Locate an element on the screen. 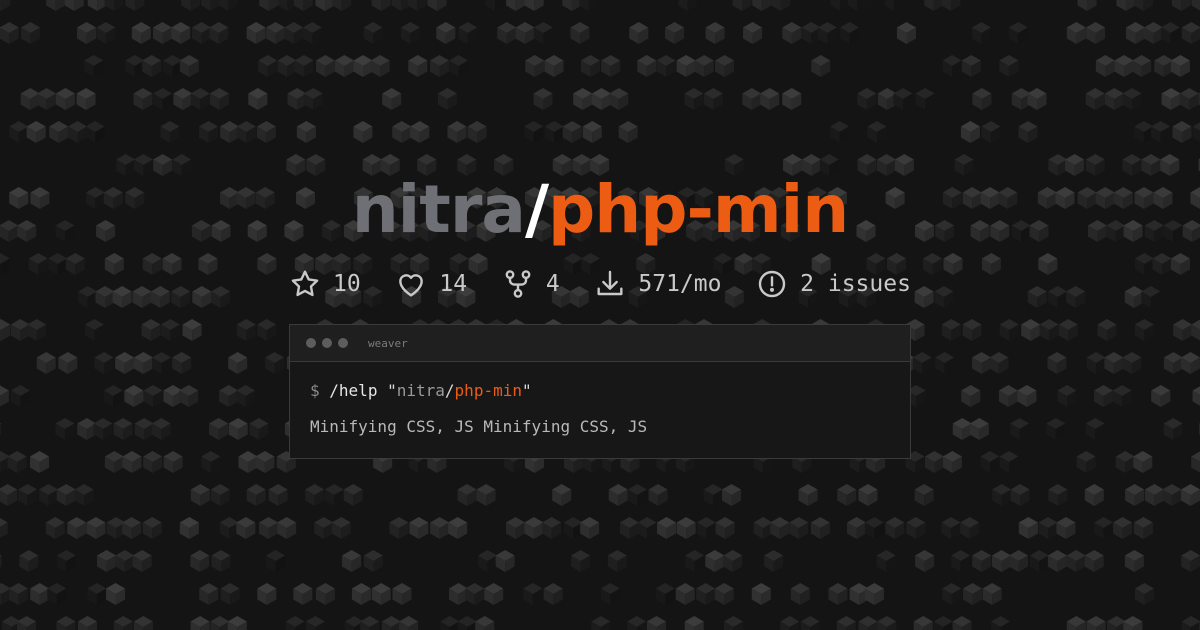 This screenshot has width=1200, height=630. likes-stat: 14 is located at coordinates (431, 284).